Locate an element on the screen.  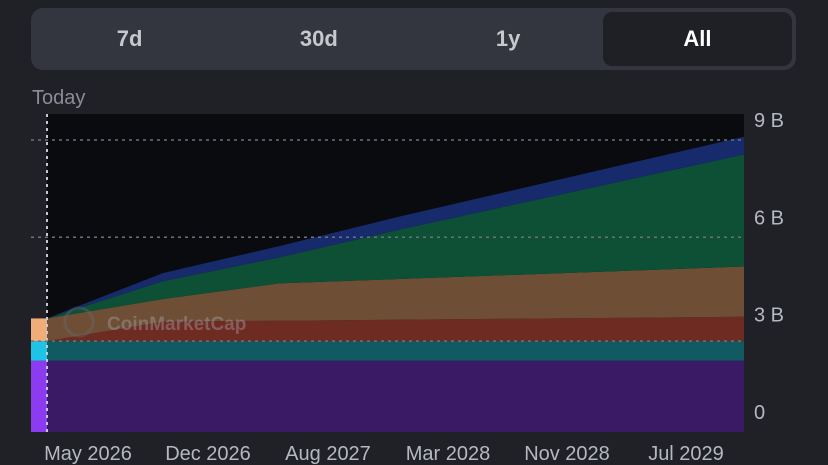
y-tick-label: 9 B is located at coordinates (769, 121).